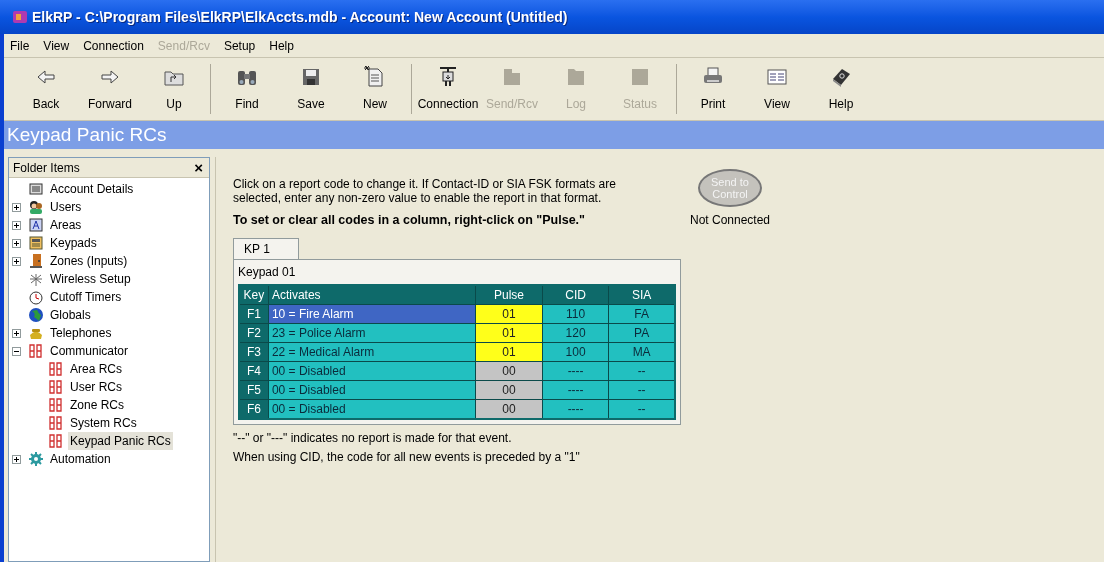 The image size is (1104, 562). Describe the element at coordinates (509, 294) in the screenshot. I see `column-header: Pulse` at that location.